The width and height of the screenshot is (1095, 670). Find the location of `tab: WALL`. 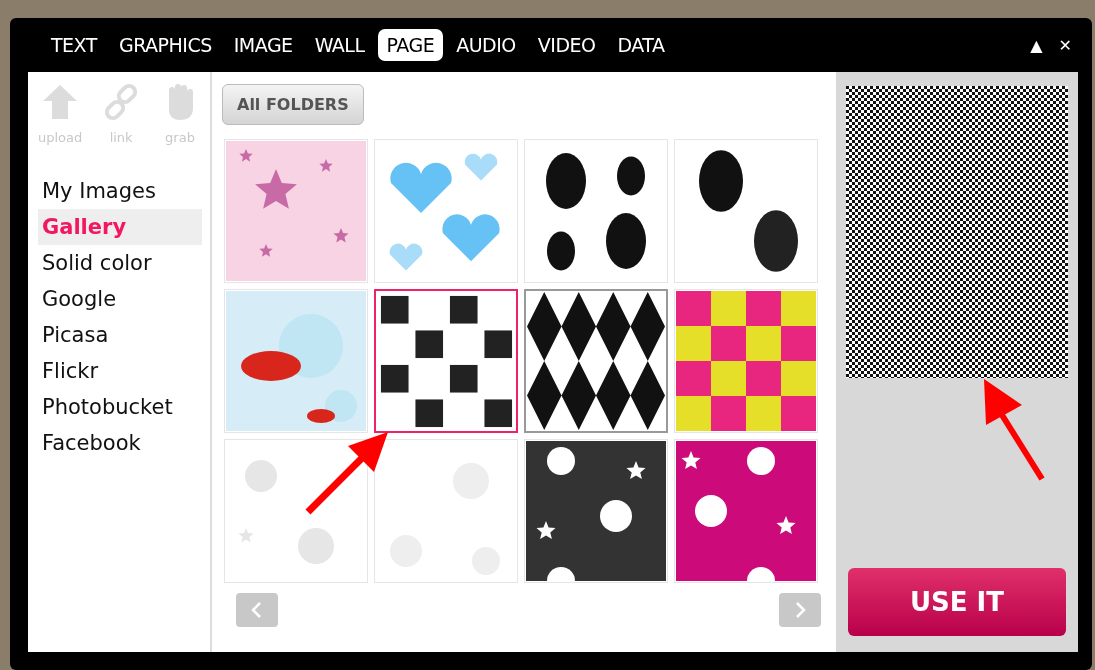

tab: WALL is located at coordinates (339, 45).